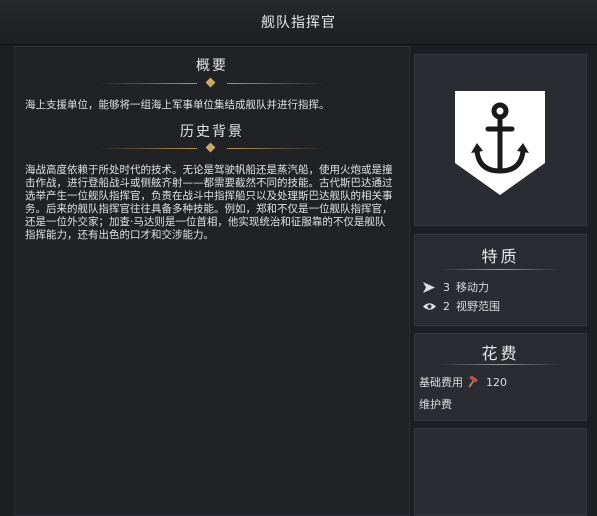 Image resolution: width=597 pixels, height=516 pixels. Describe the element at coordinates (441, 382) in the screenshot. I see `base-cost-label: 基础费用` at that location.